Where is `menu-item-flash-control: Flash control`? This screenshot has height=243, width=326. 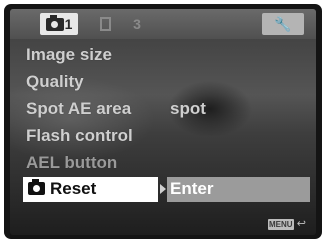
menu-item-flash-control: Flash control is located at coordinates (163, 135).